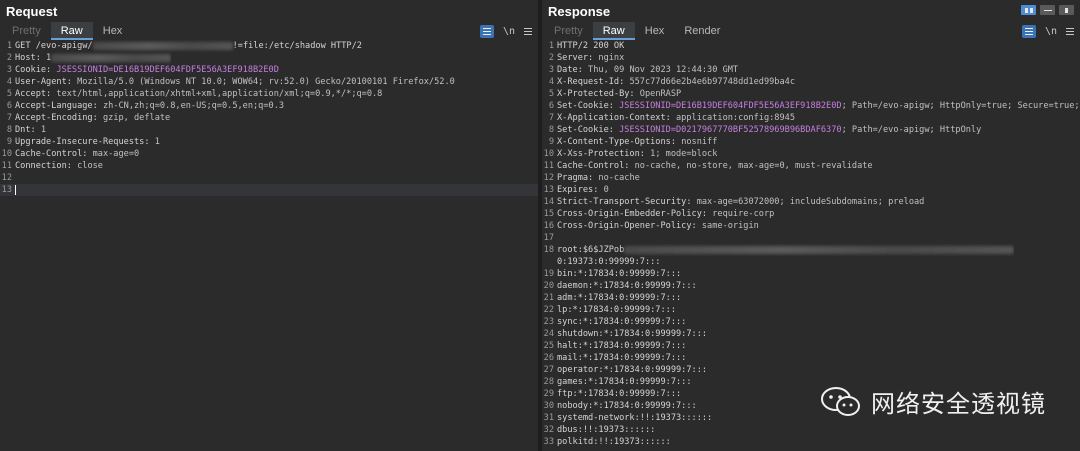 This screenshot has width=1080, height=451. I want to click on line-number: 11, so click(548, 166).